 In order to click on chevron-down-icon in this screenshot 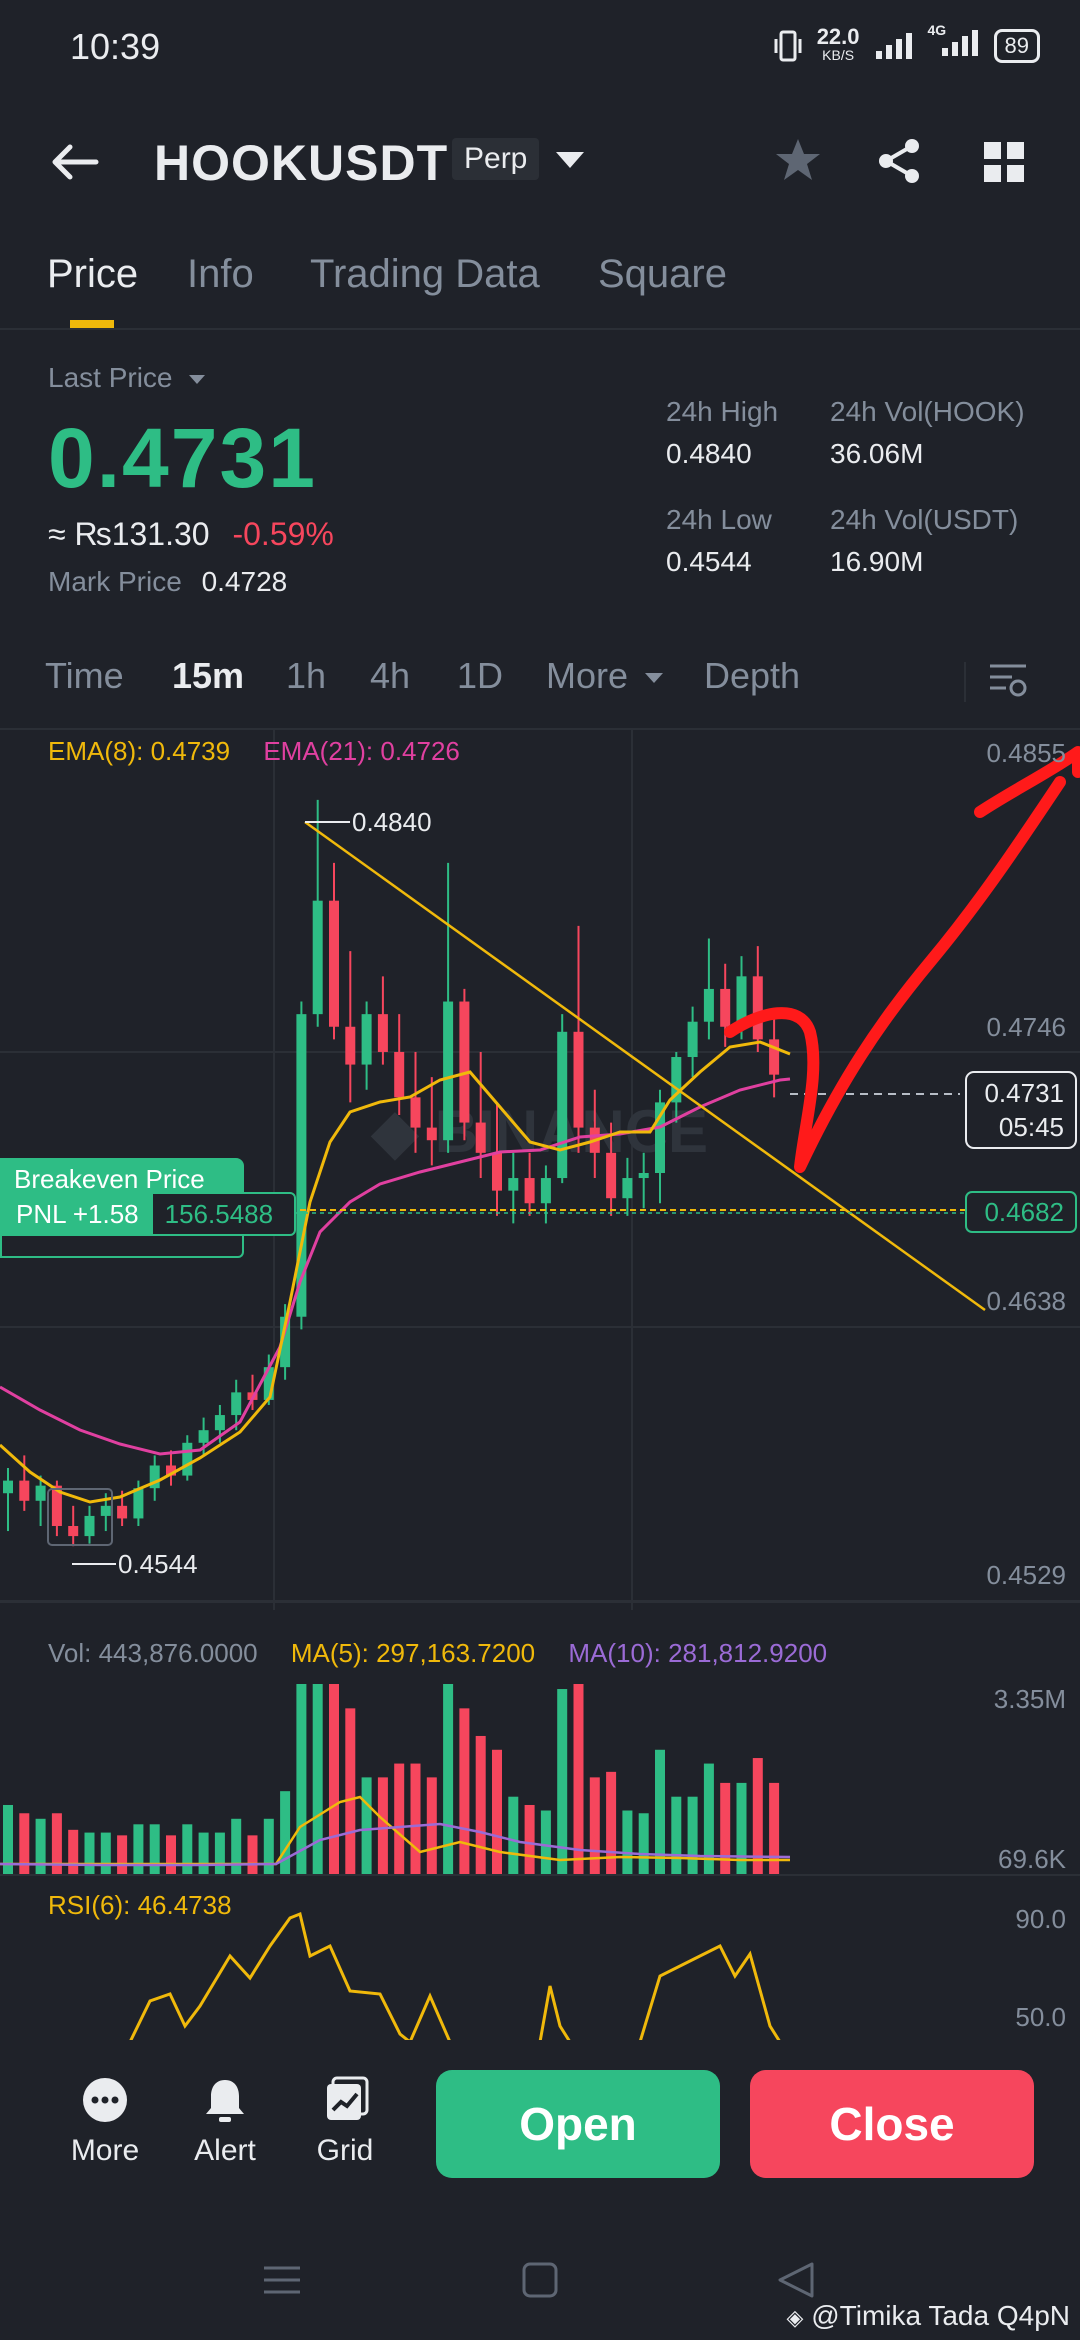, I will do `click(570, 161)`.